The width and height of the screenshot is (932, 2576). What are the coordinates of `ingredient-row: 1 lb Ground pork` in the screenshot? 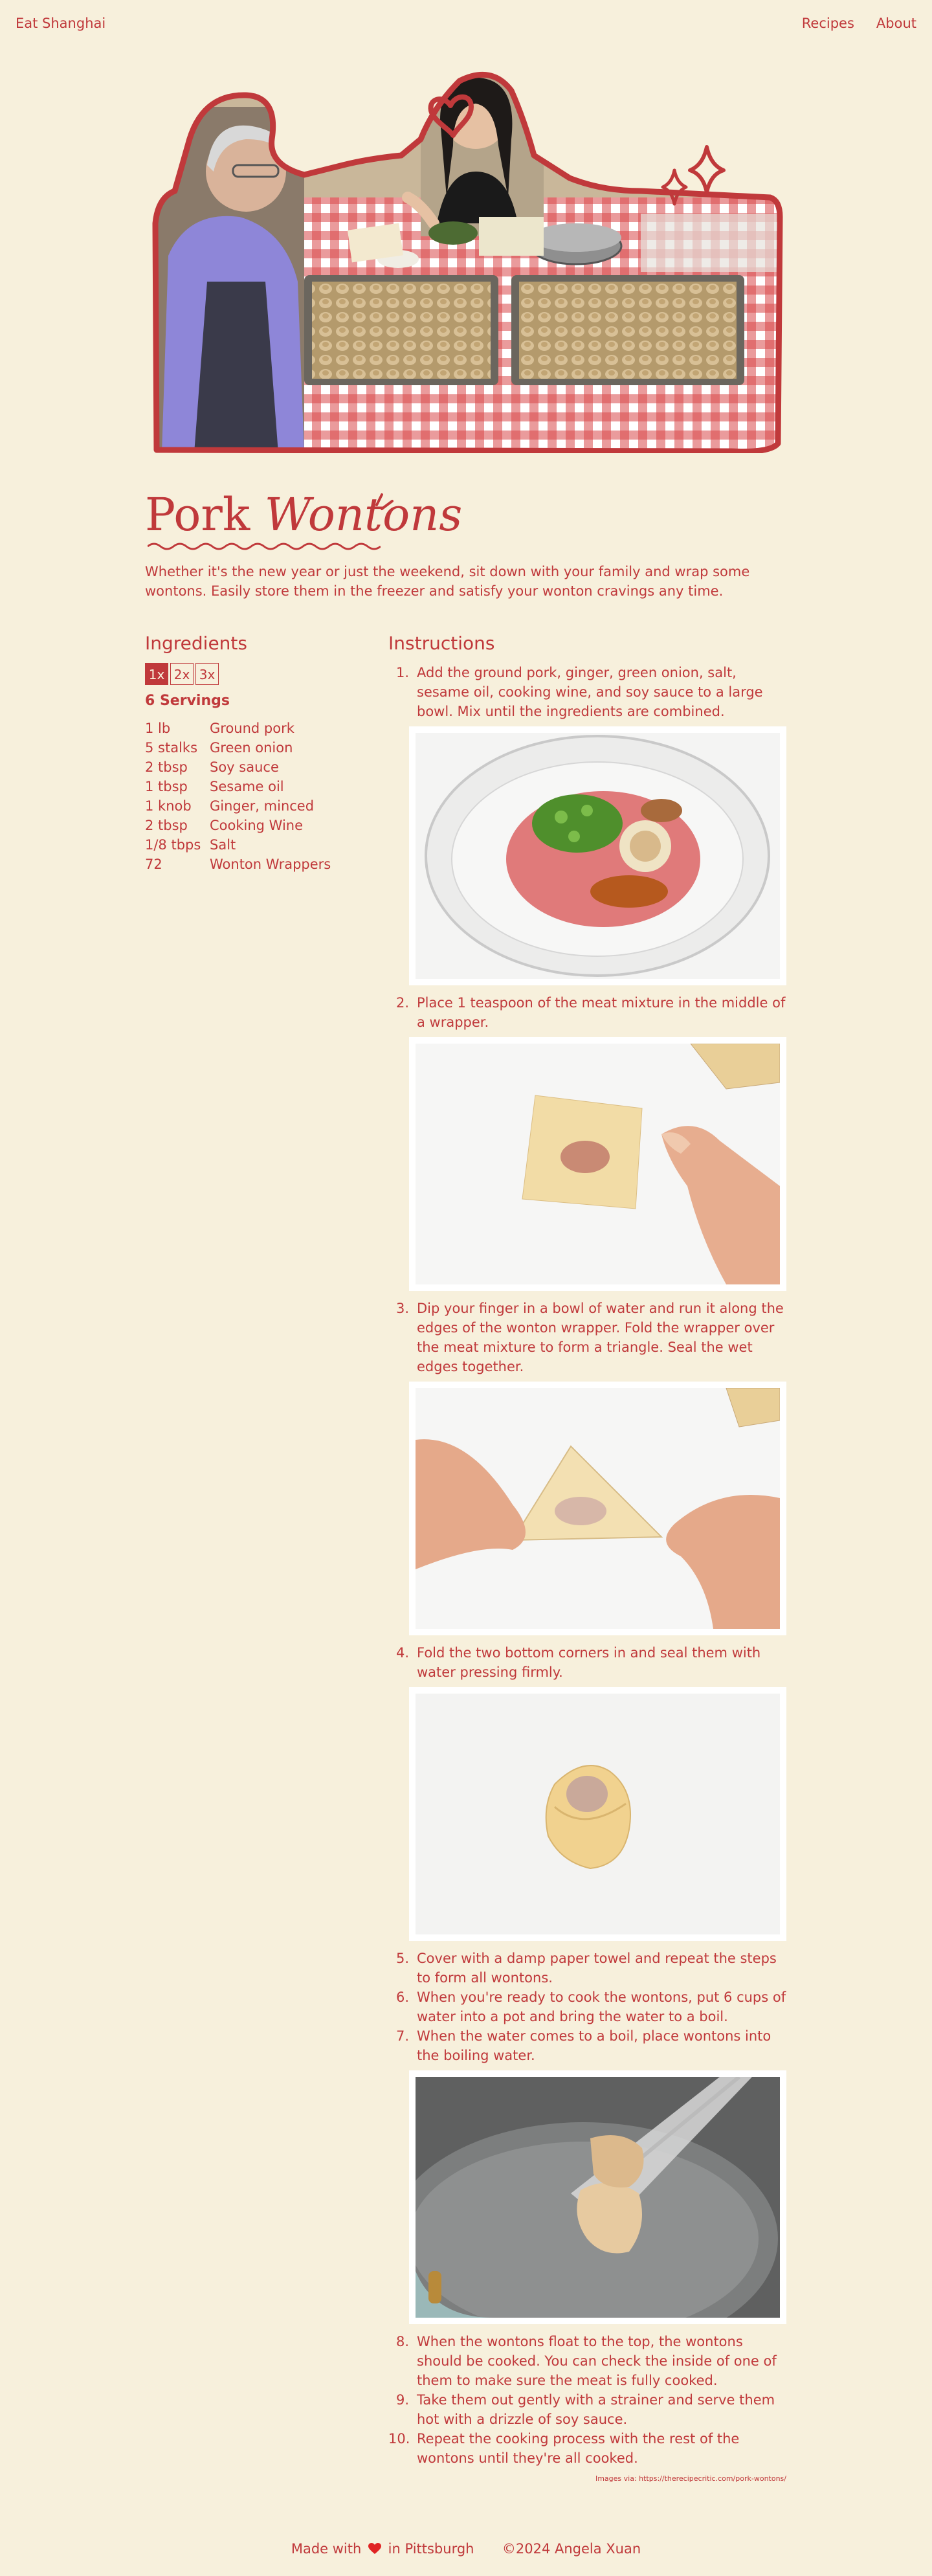 It's located at (255, 729).